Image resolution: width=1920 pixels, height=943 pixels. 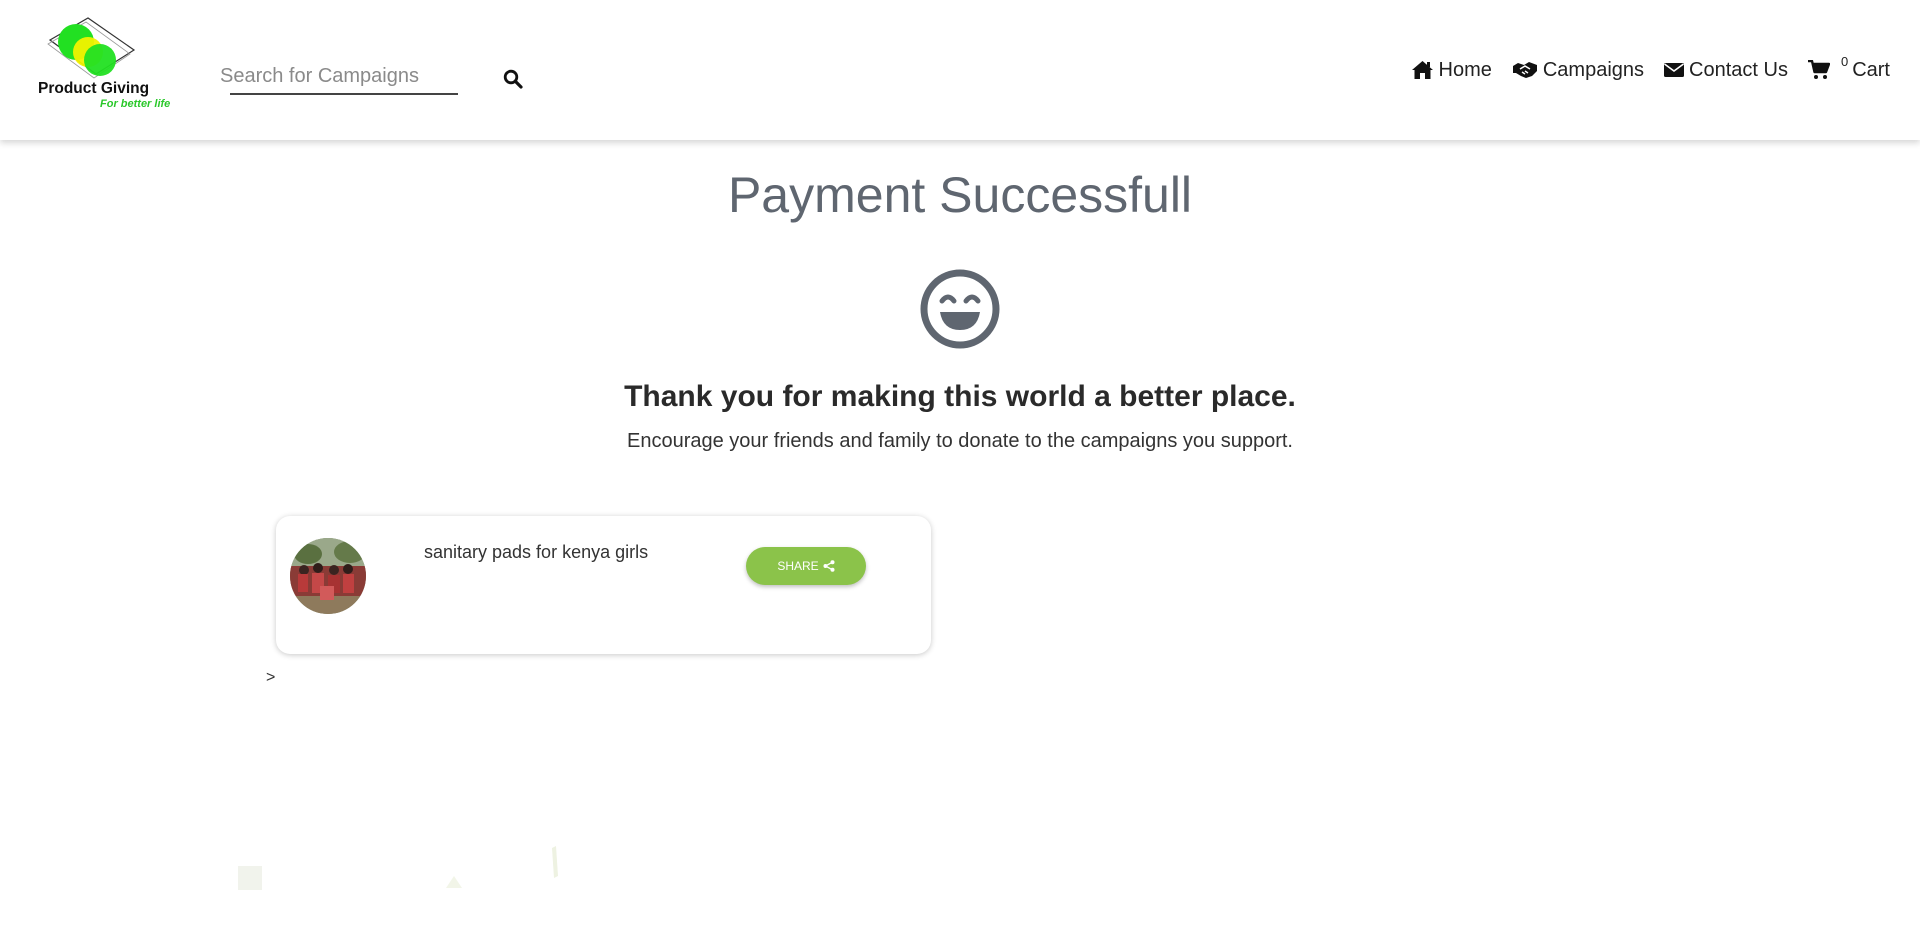 I want to click on confetti-decoration-icon, so click(x=398, y=868).